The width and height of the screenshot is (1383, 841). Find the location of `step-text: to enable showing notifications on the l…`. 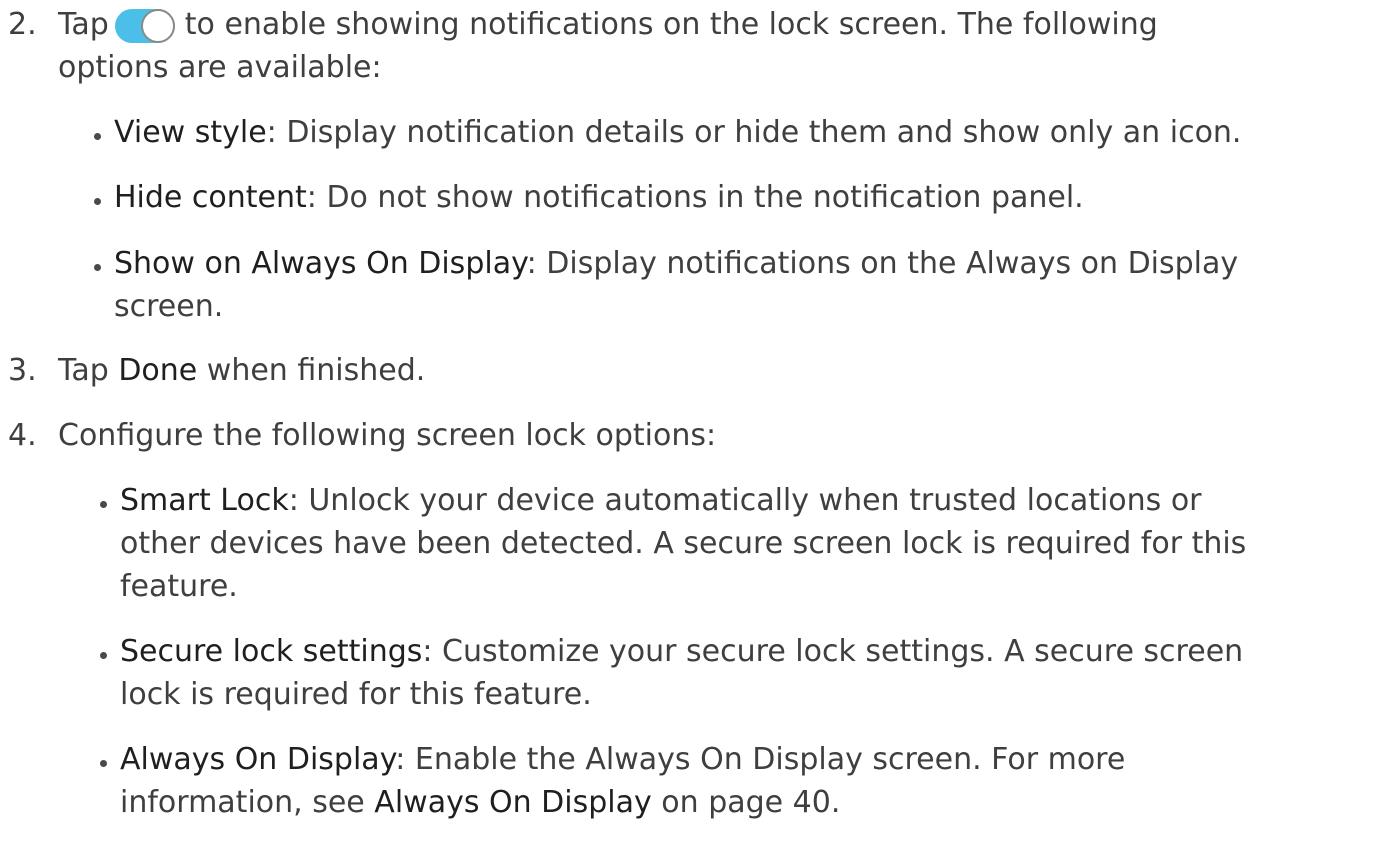

step-text: to enable showing notifications on the l… is located at coordinates (671, 24).